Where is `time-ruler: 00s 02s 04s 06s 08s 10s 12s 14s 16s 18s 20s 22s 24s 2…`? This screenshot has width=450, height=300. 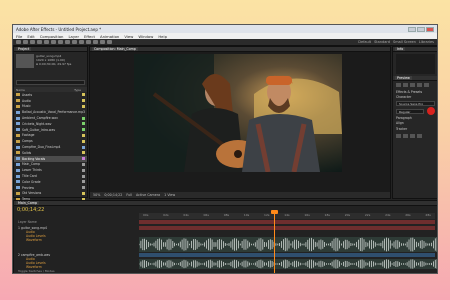 time-ruler: 00s 02s 04s 06s 08s 10s 12s 14s 16s 18s 20s 22s 24s 2… is located at coordinates (287, 216).